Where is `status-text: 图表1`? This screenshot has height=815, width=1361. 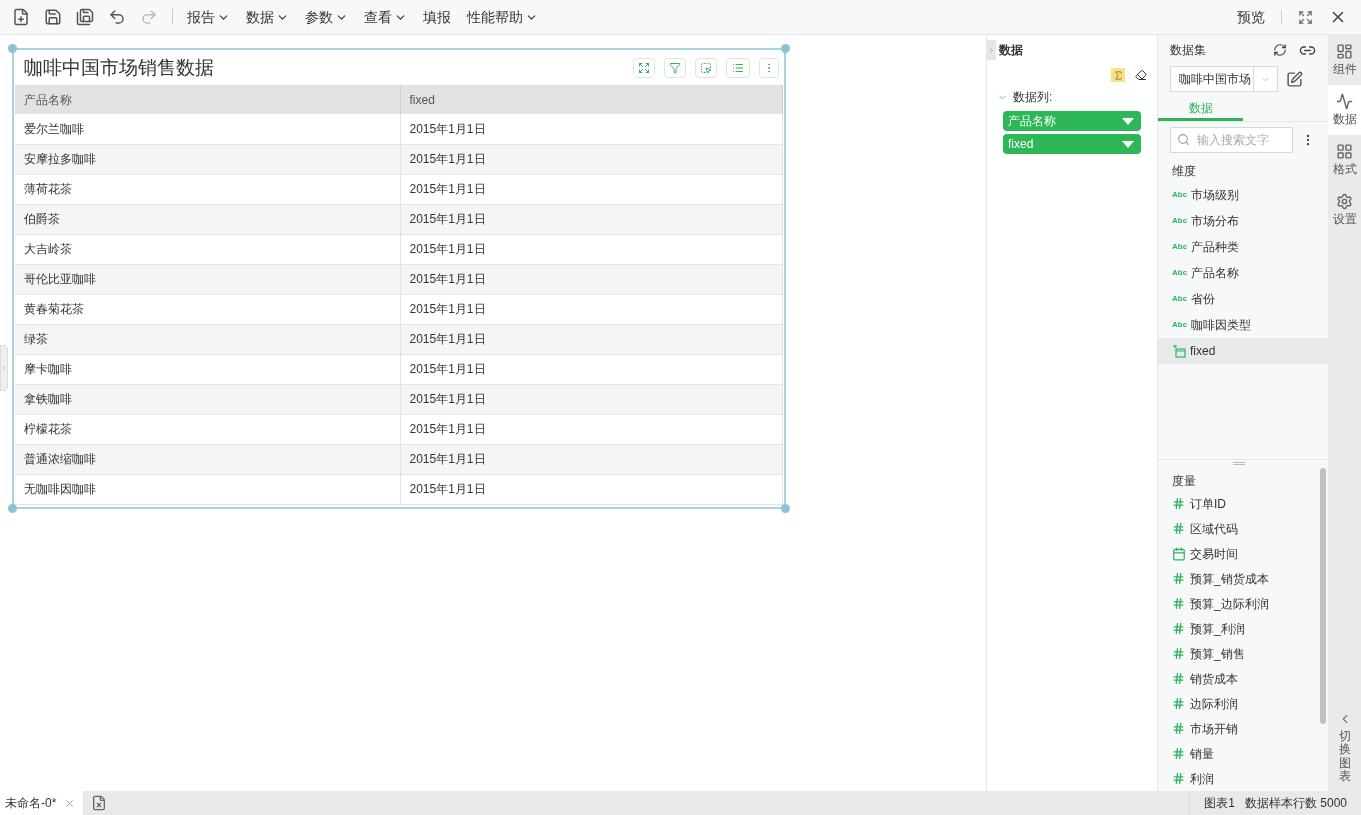
status-text: 图表1 is located at coordinates (1219, 803).